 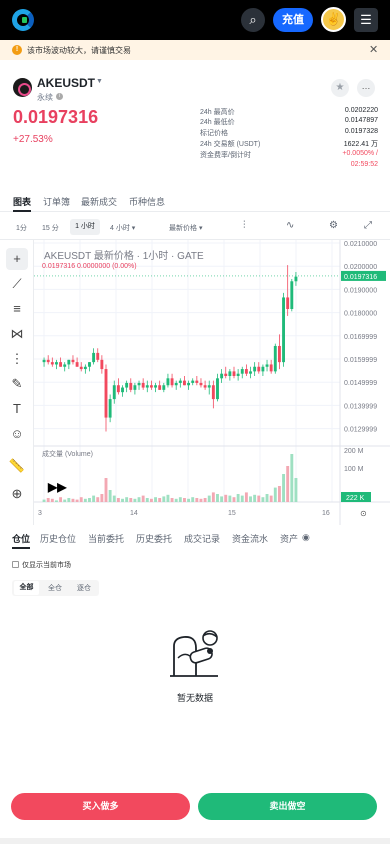 What do you see at coordinates (244, 225) in the screenshot?
I see `candle-type-icon: ⫶` at bounding box center [244, 225].